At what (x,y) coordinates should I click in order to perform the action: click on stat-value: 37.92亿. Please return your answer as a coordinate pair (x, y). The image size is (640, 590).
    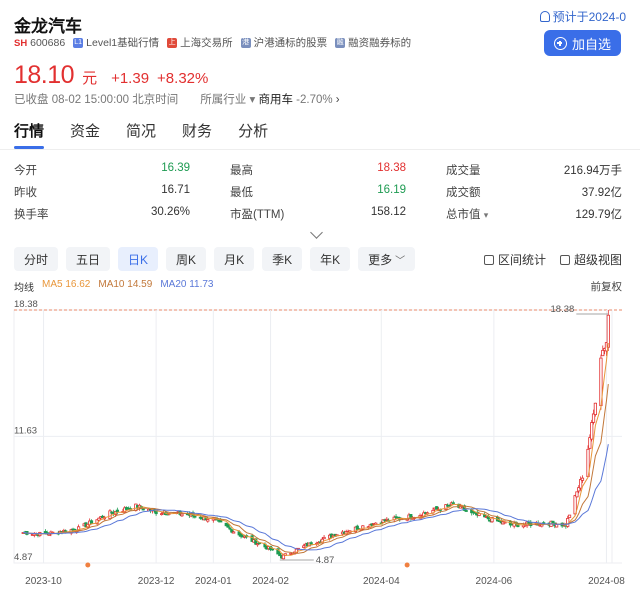
    Looking at the image, I should click on (601, 193).